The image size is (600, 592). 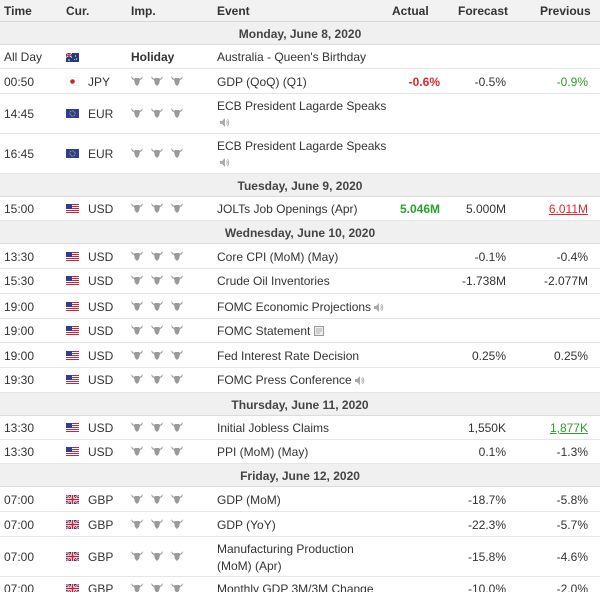 I want to click on event-name: Initial Jobless Claims, so click(x=304, y=428).